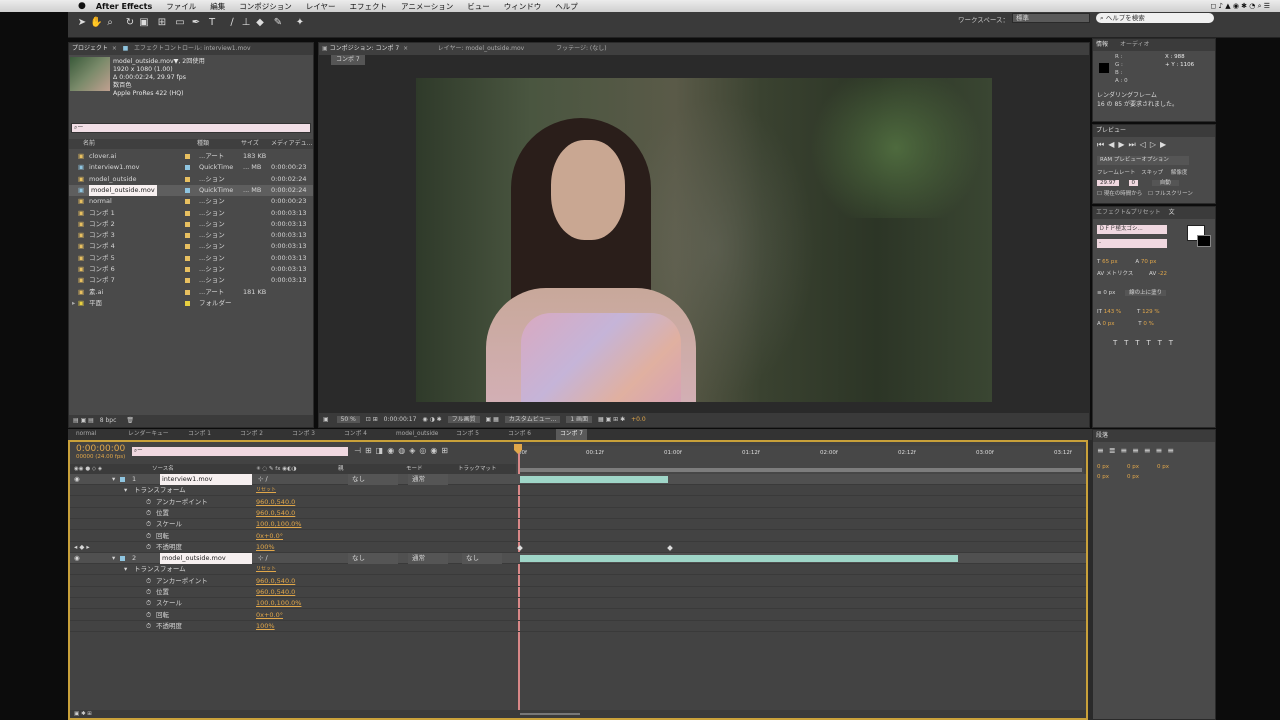  What do you see at coordinates (326, 48) in the screenshot?
I see `lock-icon: ▣` at bounding box center [326, 48].